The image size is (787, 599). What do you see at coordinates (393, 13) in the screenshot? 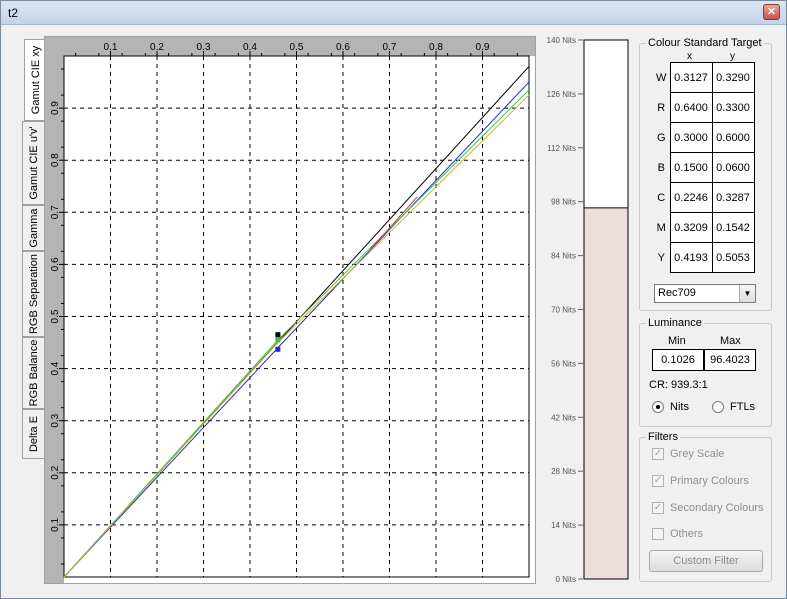
I see `title-bar: t2 ✕` at bounding box center [393, 13].